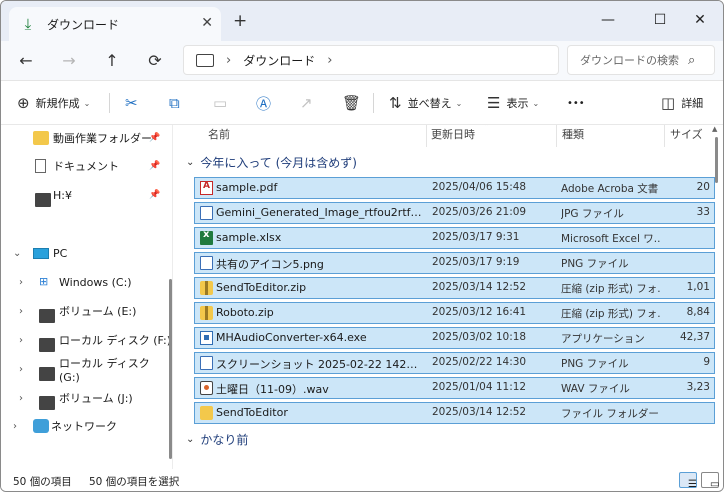 This screenshot has height=492, width=724. I want to click on paste-button: ▭, so click(223, 103).